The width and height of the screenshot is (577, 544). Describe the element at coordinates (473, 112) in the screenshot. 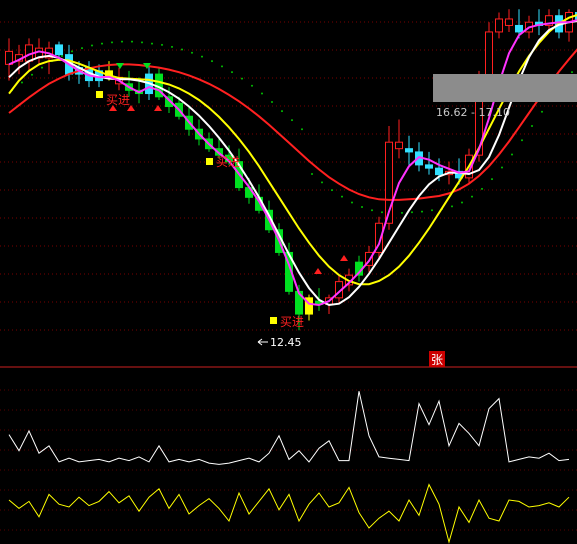

I see `price-range-label: 16.62 - 17.10` at that location.